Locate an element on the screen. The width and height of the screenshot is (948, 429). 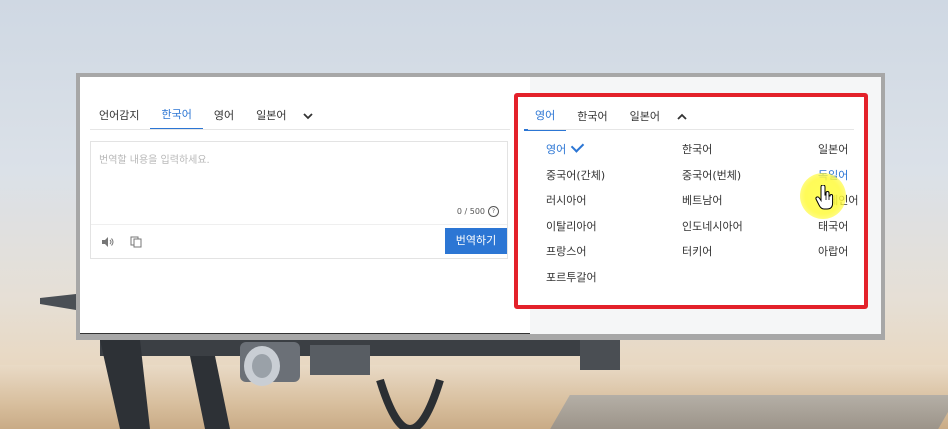
source-language-tabs: 언어감지 한국어 영어 일본어 is located at coordinates (201, 116).